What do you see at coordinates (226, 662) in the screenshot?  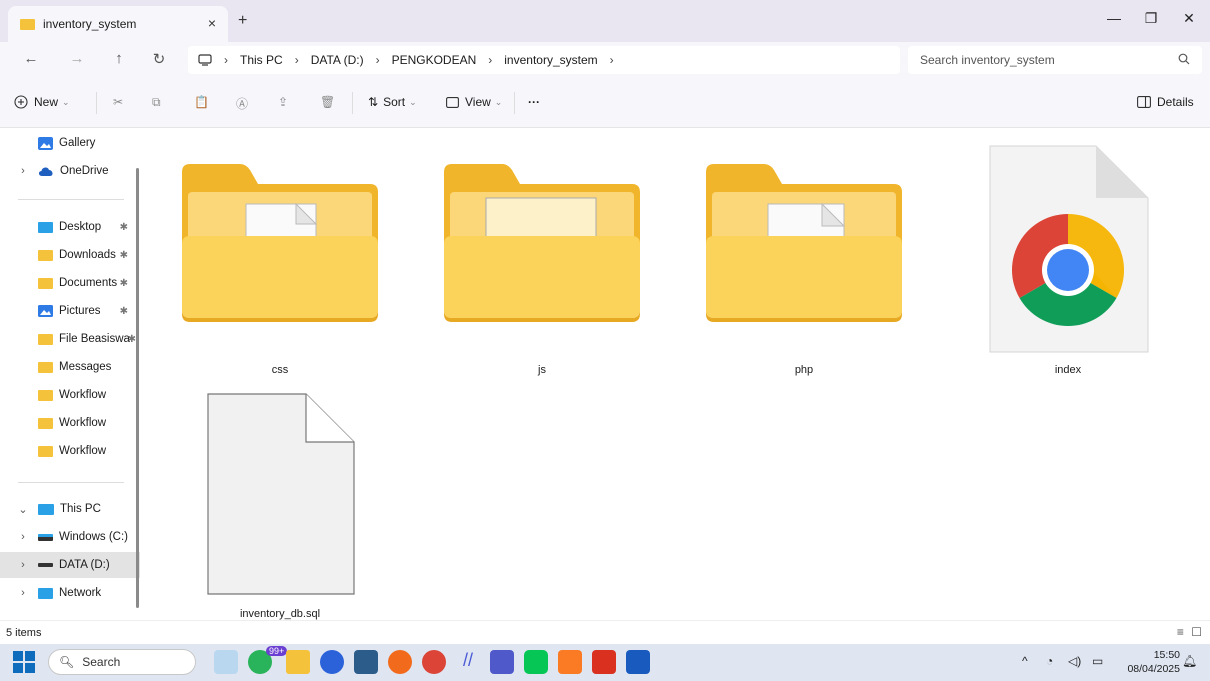 I see `widgets-icon` at bounding box center [226, 662].